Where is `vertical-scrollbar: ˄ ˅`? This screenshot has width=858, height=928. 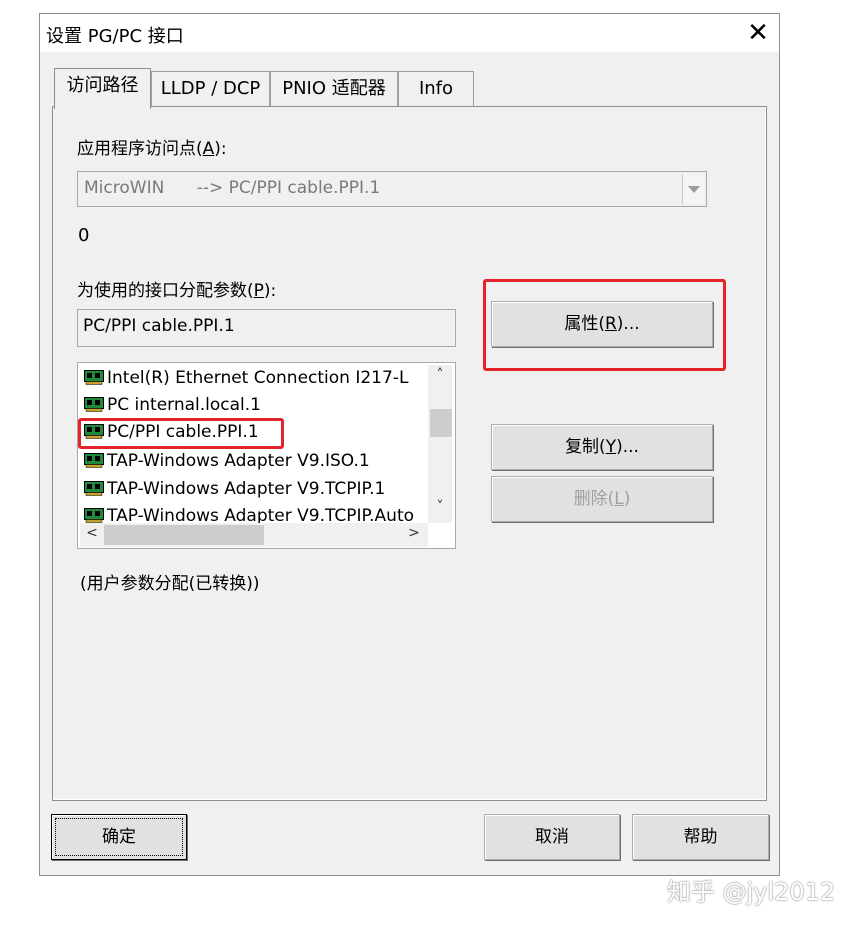
vertical-scrollbar: ˄ ˅ is located at coordinates (440, 444).